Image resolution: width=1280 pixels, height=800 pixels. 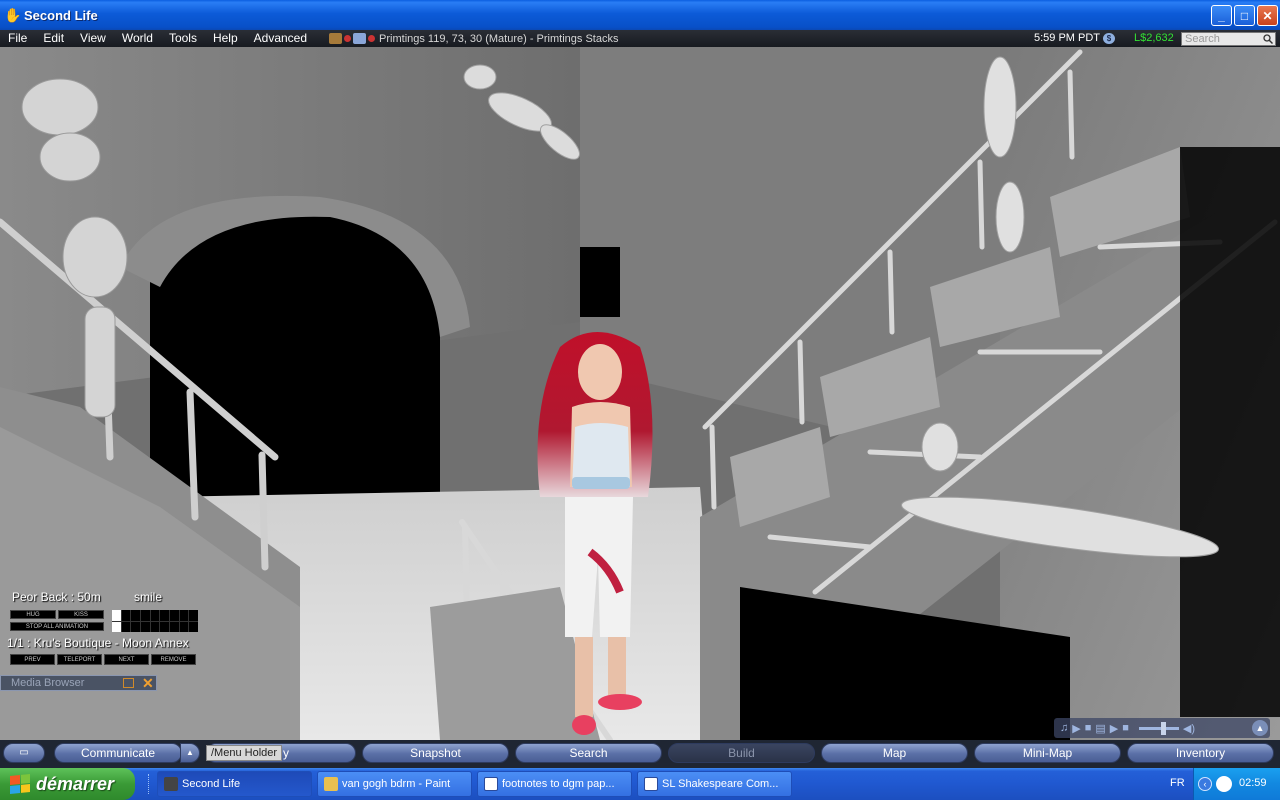 I want to click on menu-edit: Edit, so click(x=53, y=38).